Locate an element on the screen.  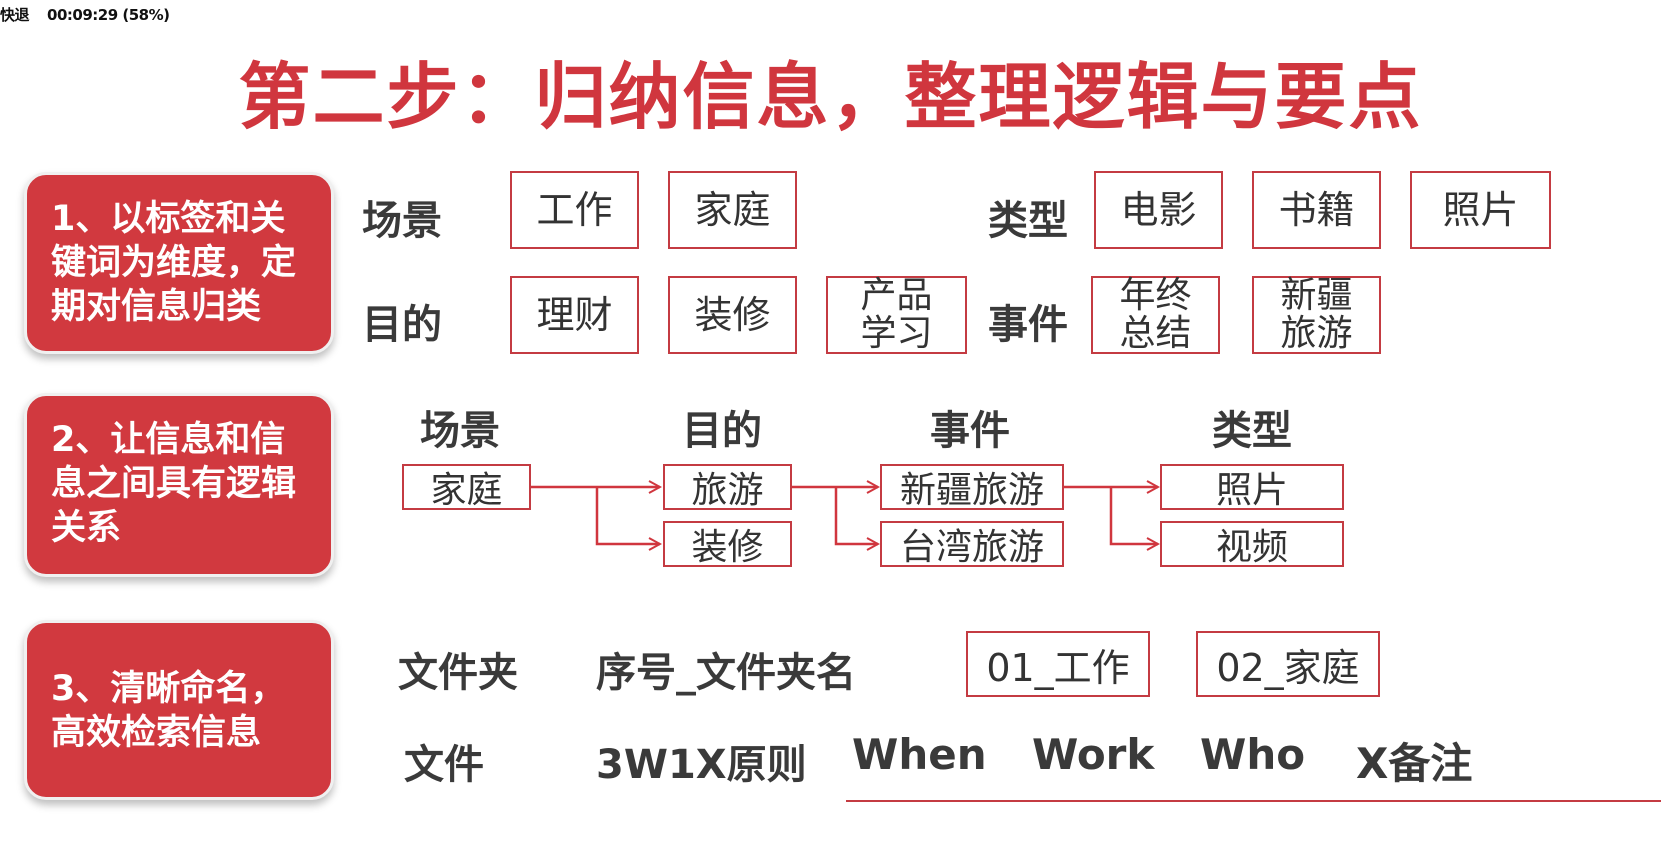
file-part-work: Work is located at coordinates (1093, 754).